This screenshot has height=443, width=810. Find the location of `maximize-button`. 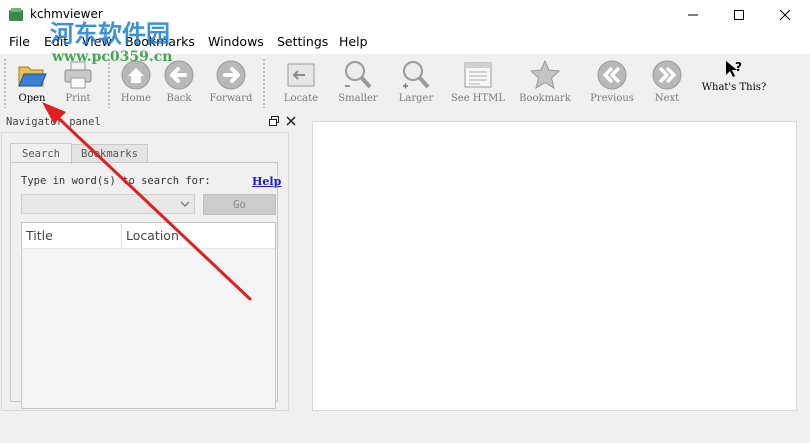

maximize-button is located at coordinates (739, 15).